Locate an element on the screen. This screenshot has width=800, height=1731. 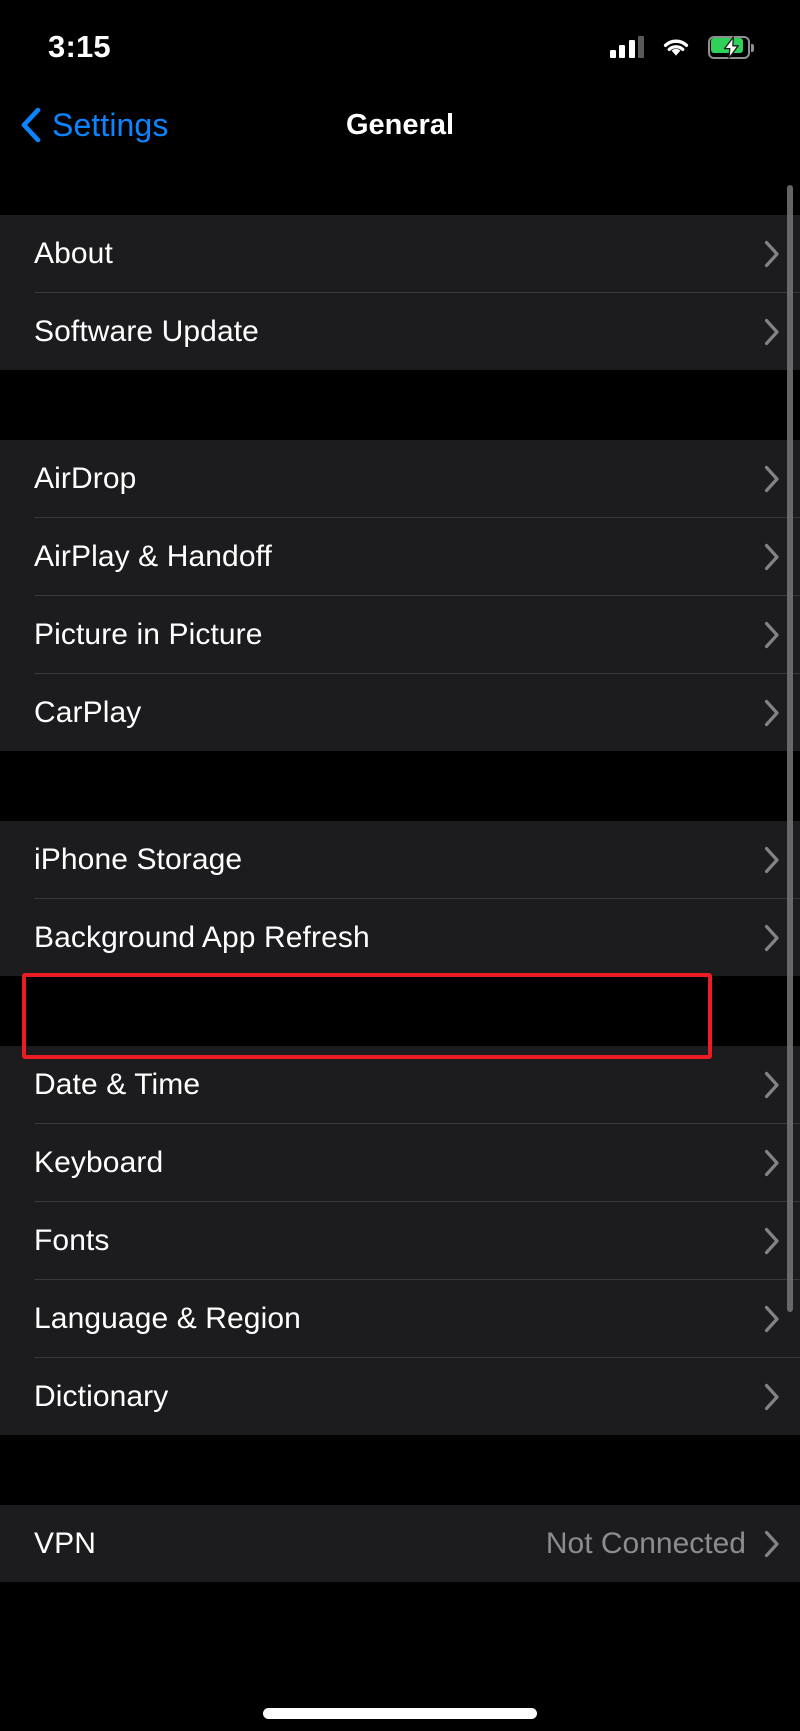
settings-row-label: About is located at coordinates (73, 253).